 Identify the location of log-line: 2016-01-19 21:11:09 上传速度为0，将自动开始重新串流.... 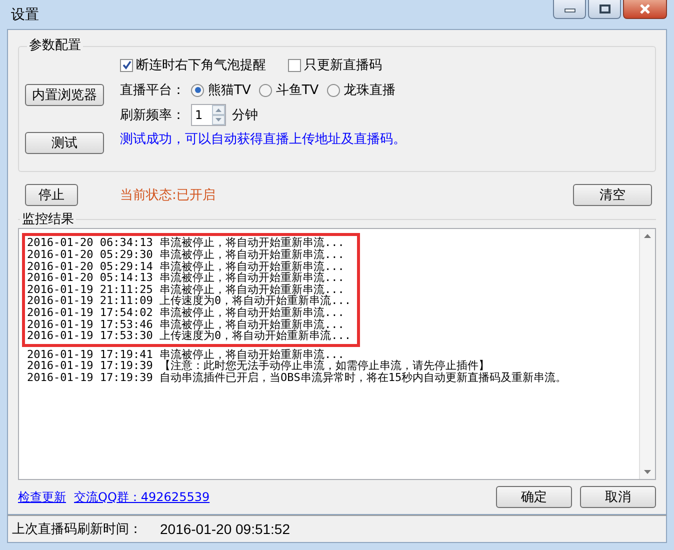
(191, 301).